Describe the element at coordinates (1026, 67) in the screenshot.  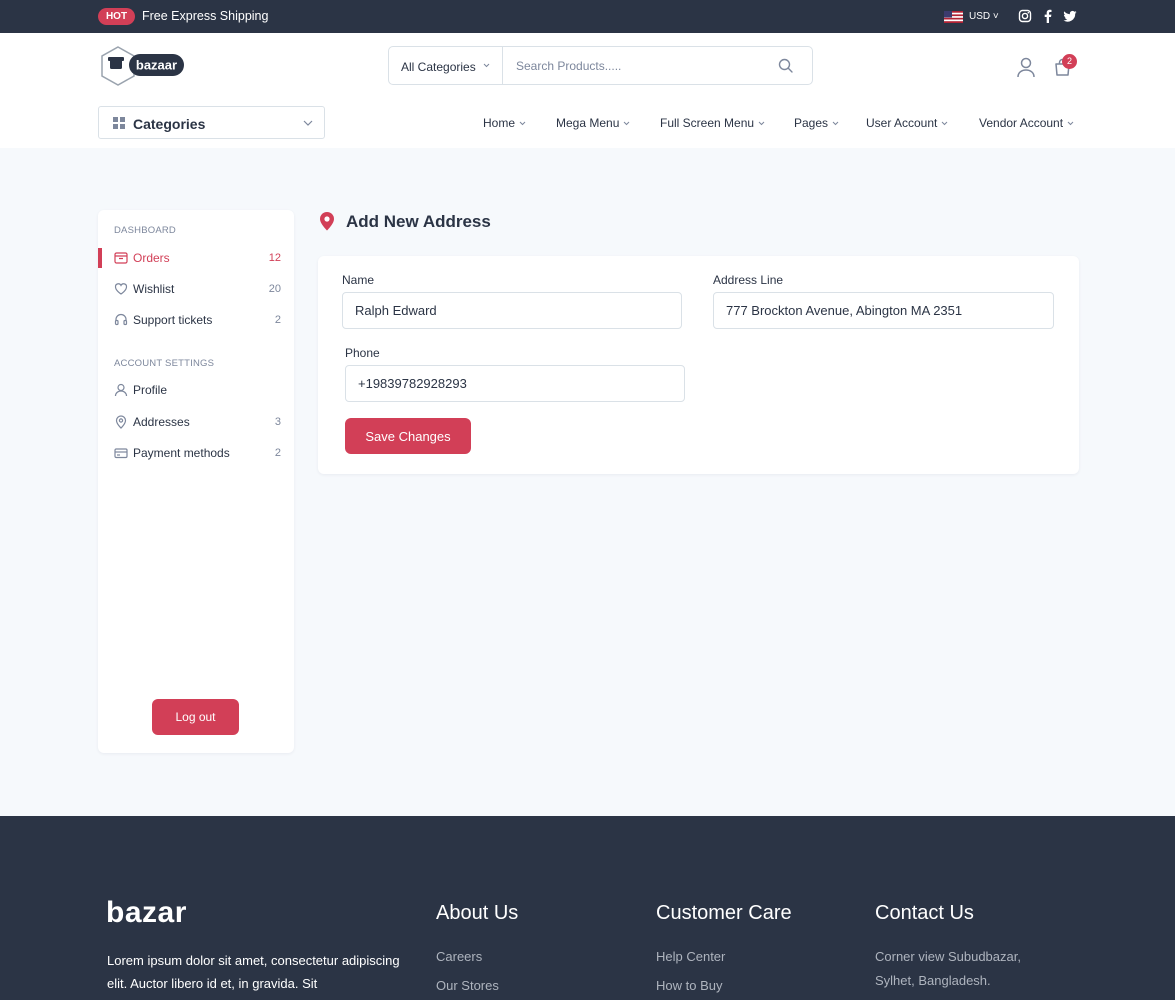
I see `user-account-icon` at that location.